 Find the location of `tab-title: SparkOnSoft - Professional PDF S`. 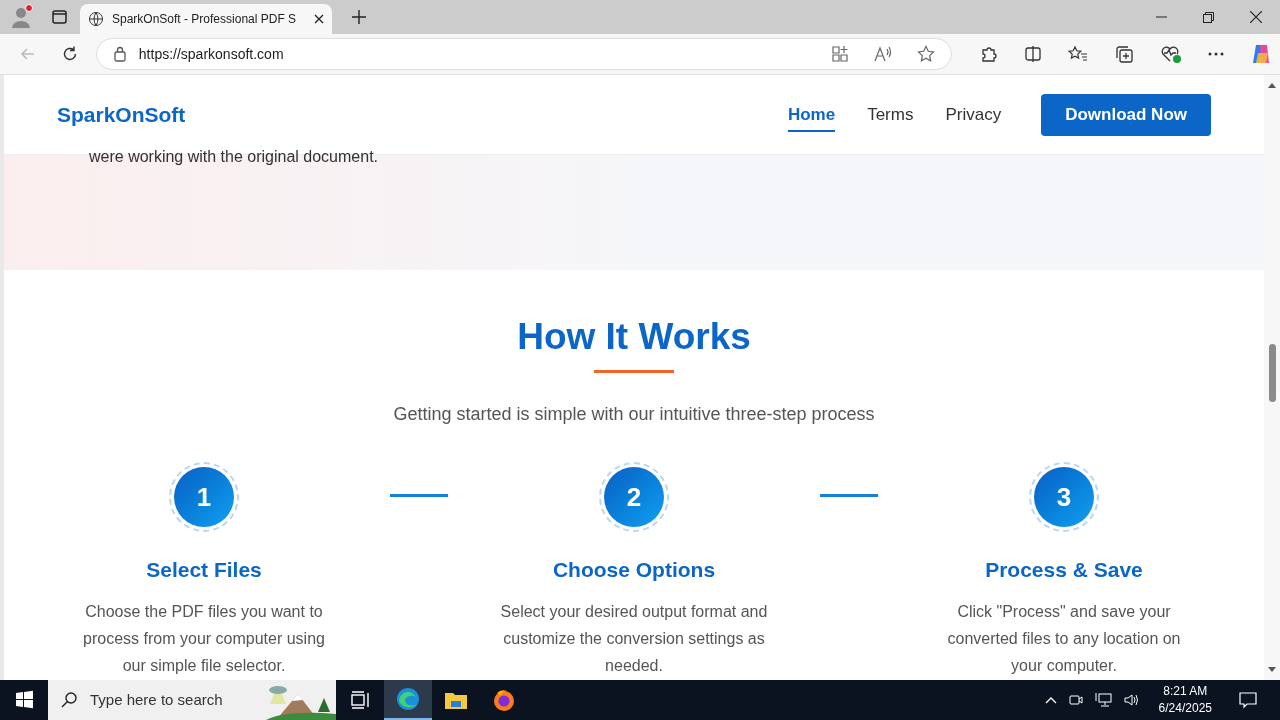

tab-title: SparkOnSoft - Professional PDF S is located at coordinates (205, 19).